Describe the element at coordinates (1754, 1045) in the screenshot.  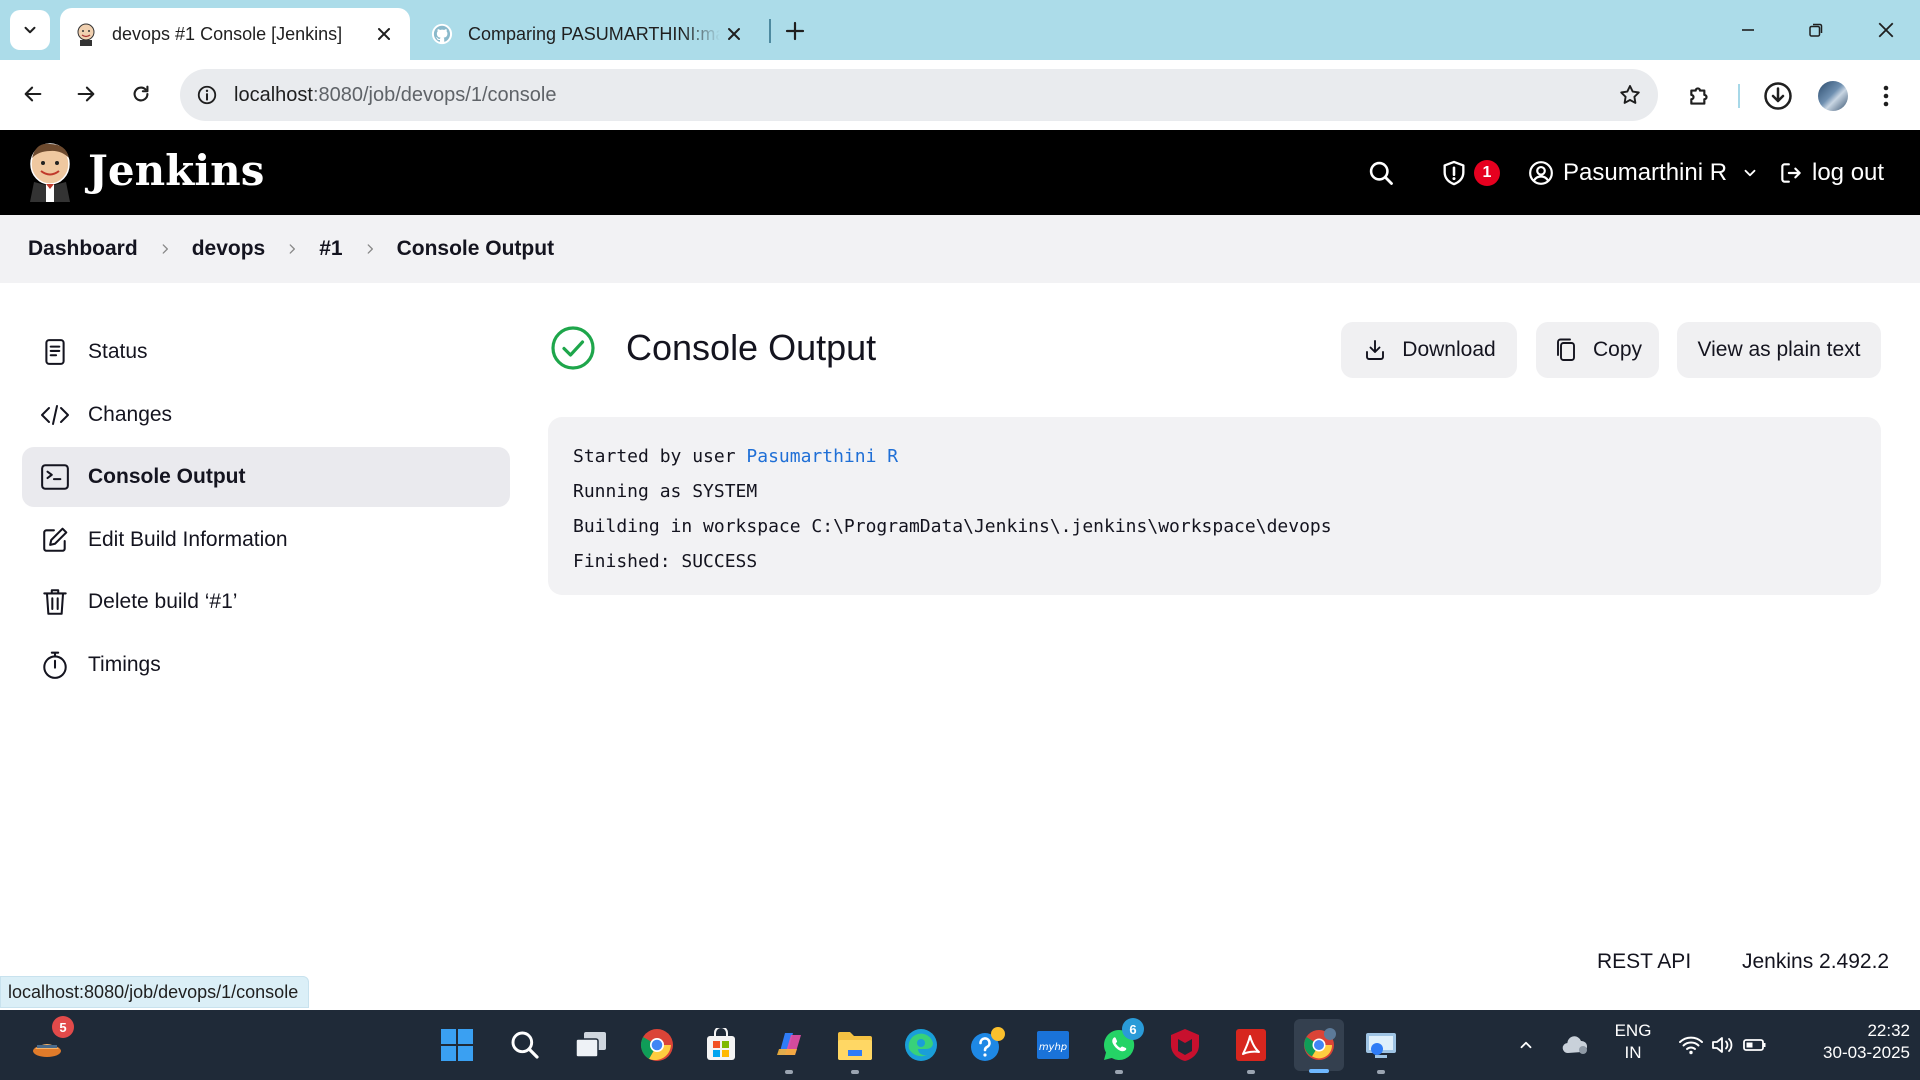
I see `battery-icon` at that location.